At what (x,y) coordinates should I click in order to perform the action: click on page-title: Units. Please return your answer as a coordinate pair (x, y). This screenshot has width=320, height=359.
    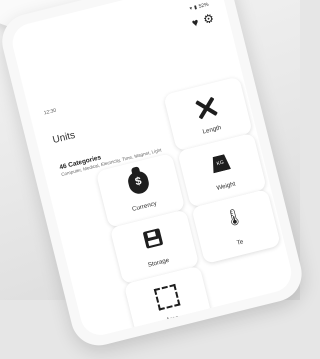
    Looking at the image, I should click on (64, 138).